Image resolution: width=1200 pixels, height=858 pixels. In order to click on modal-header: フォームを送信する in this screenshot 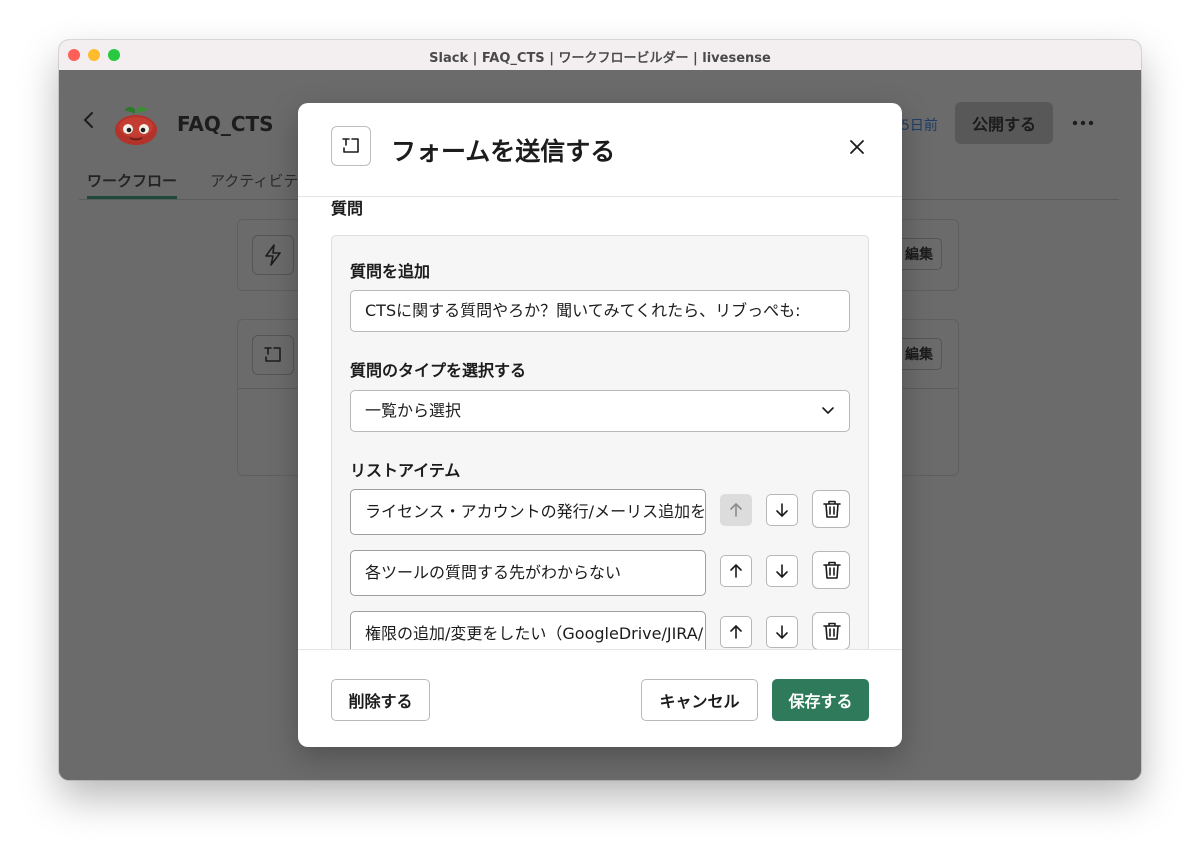, I will do `click(600, 150)`.